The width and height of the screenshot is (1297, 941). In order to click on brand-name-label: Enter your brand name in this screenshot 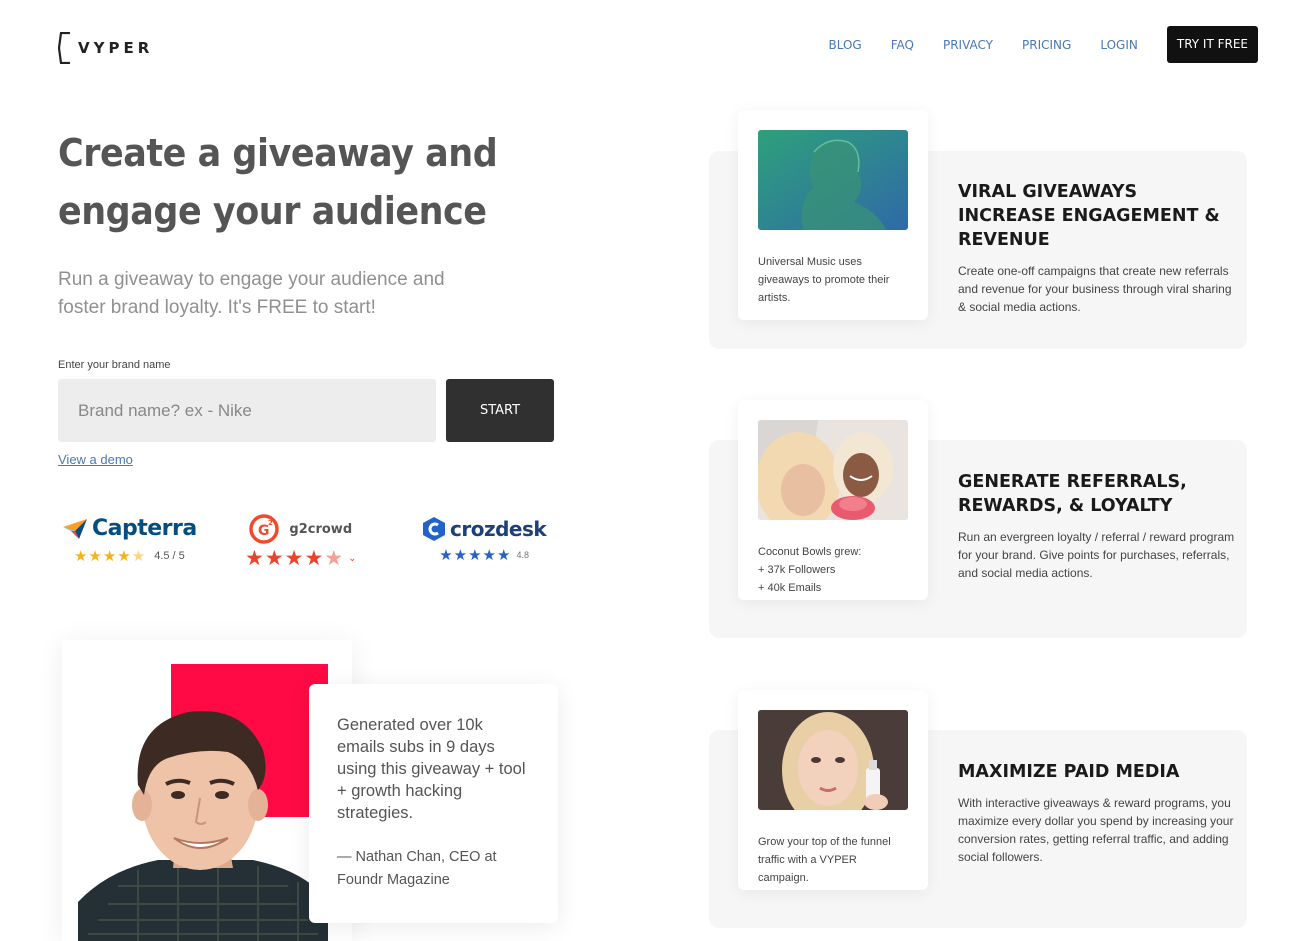, I will do `click(114, 365)`.